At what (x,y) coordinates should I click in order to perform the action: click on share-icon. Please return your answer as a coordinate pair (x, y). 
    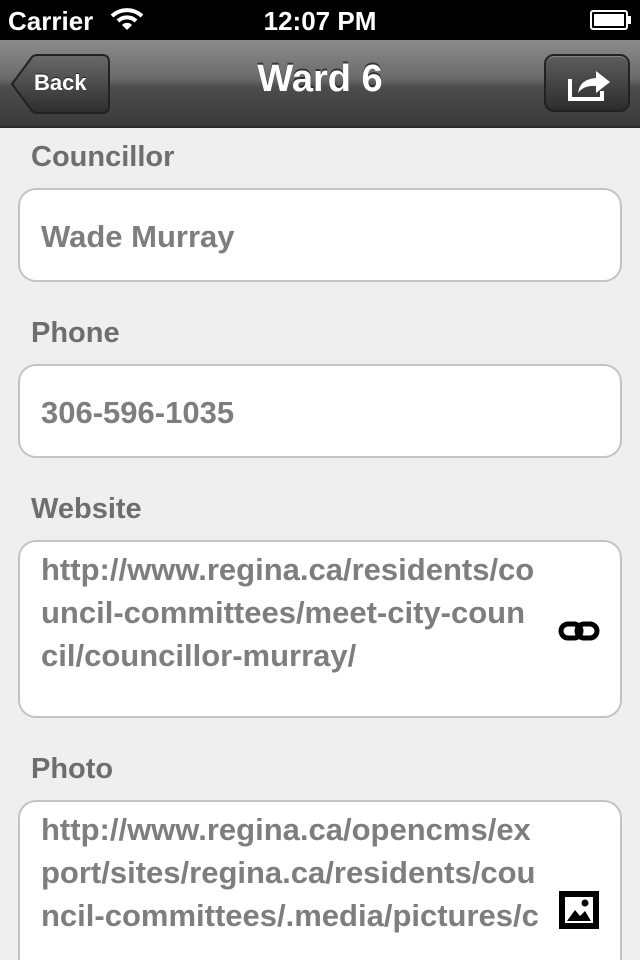
    Looking at the image, I should click on (589, 86).